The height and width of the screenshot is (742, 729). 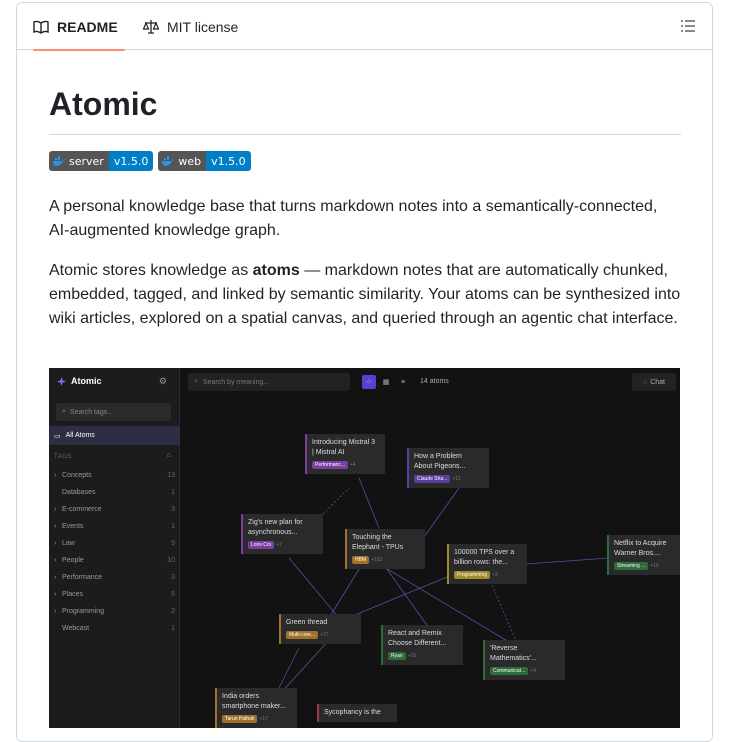 What do you see at coordinates (261, 545) in the screenshot?
I see `tag-pill: Loris Cro` at bounding box center [261, 545].